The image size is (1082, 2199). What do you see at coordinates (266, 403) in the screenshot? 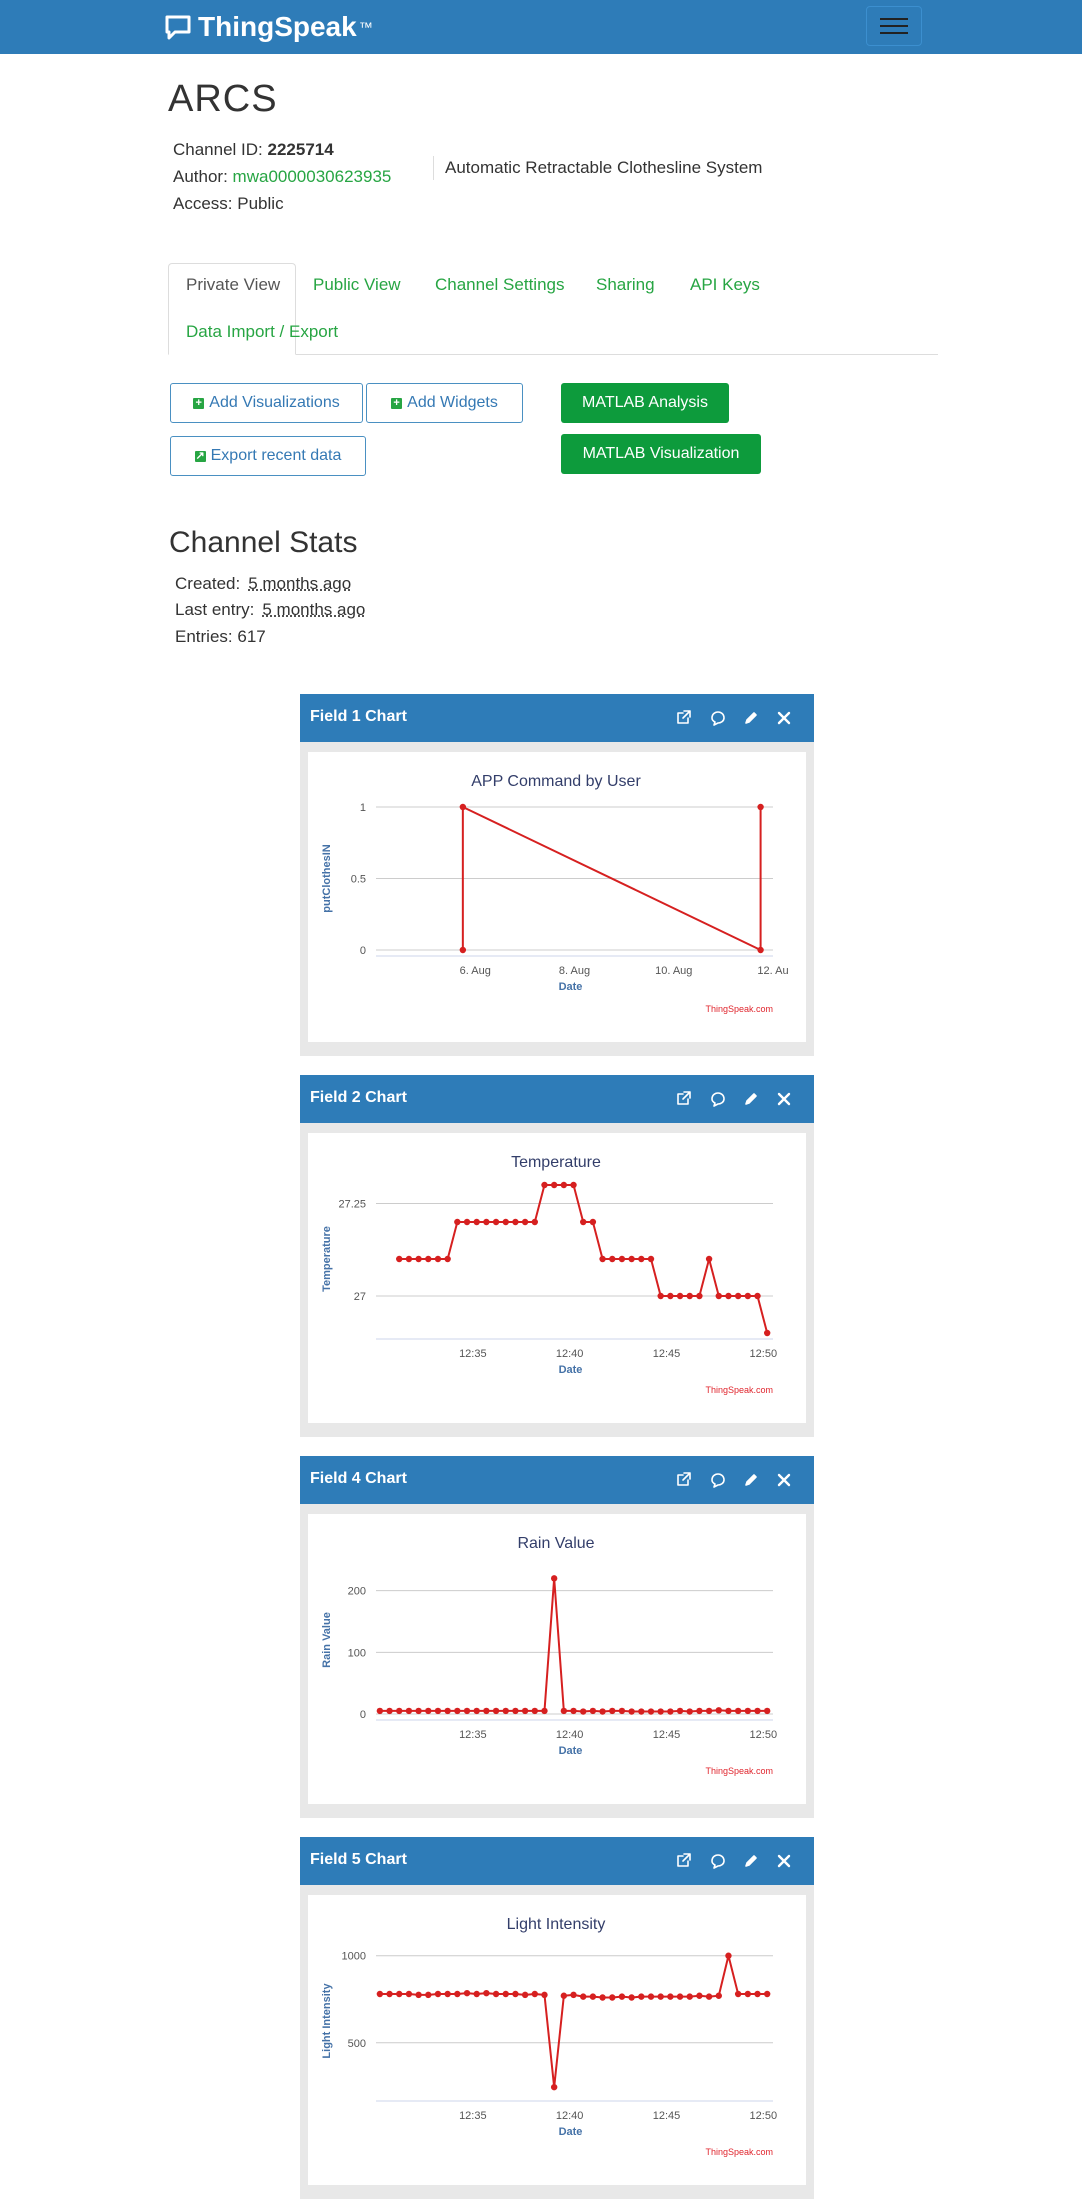
I see `add-visualizations-button: + Add Visualizations` at bounding box center [266, 403].